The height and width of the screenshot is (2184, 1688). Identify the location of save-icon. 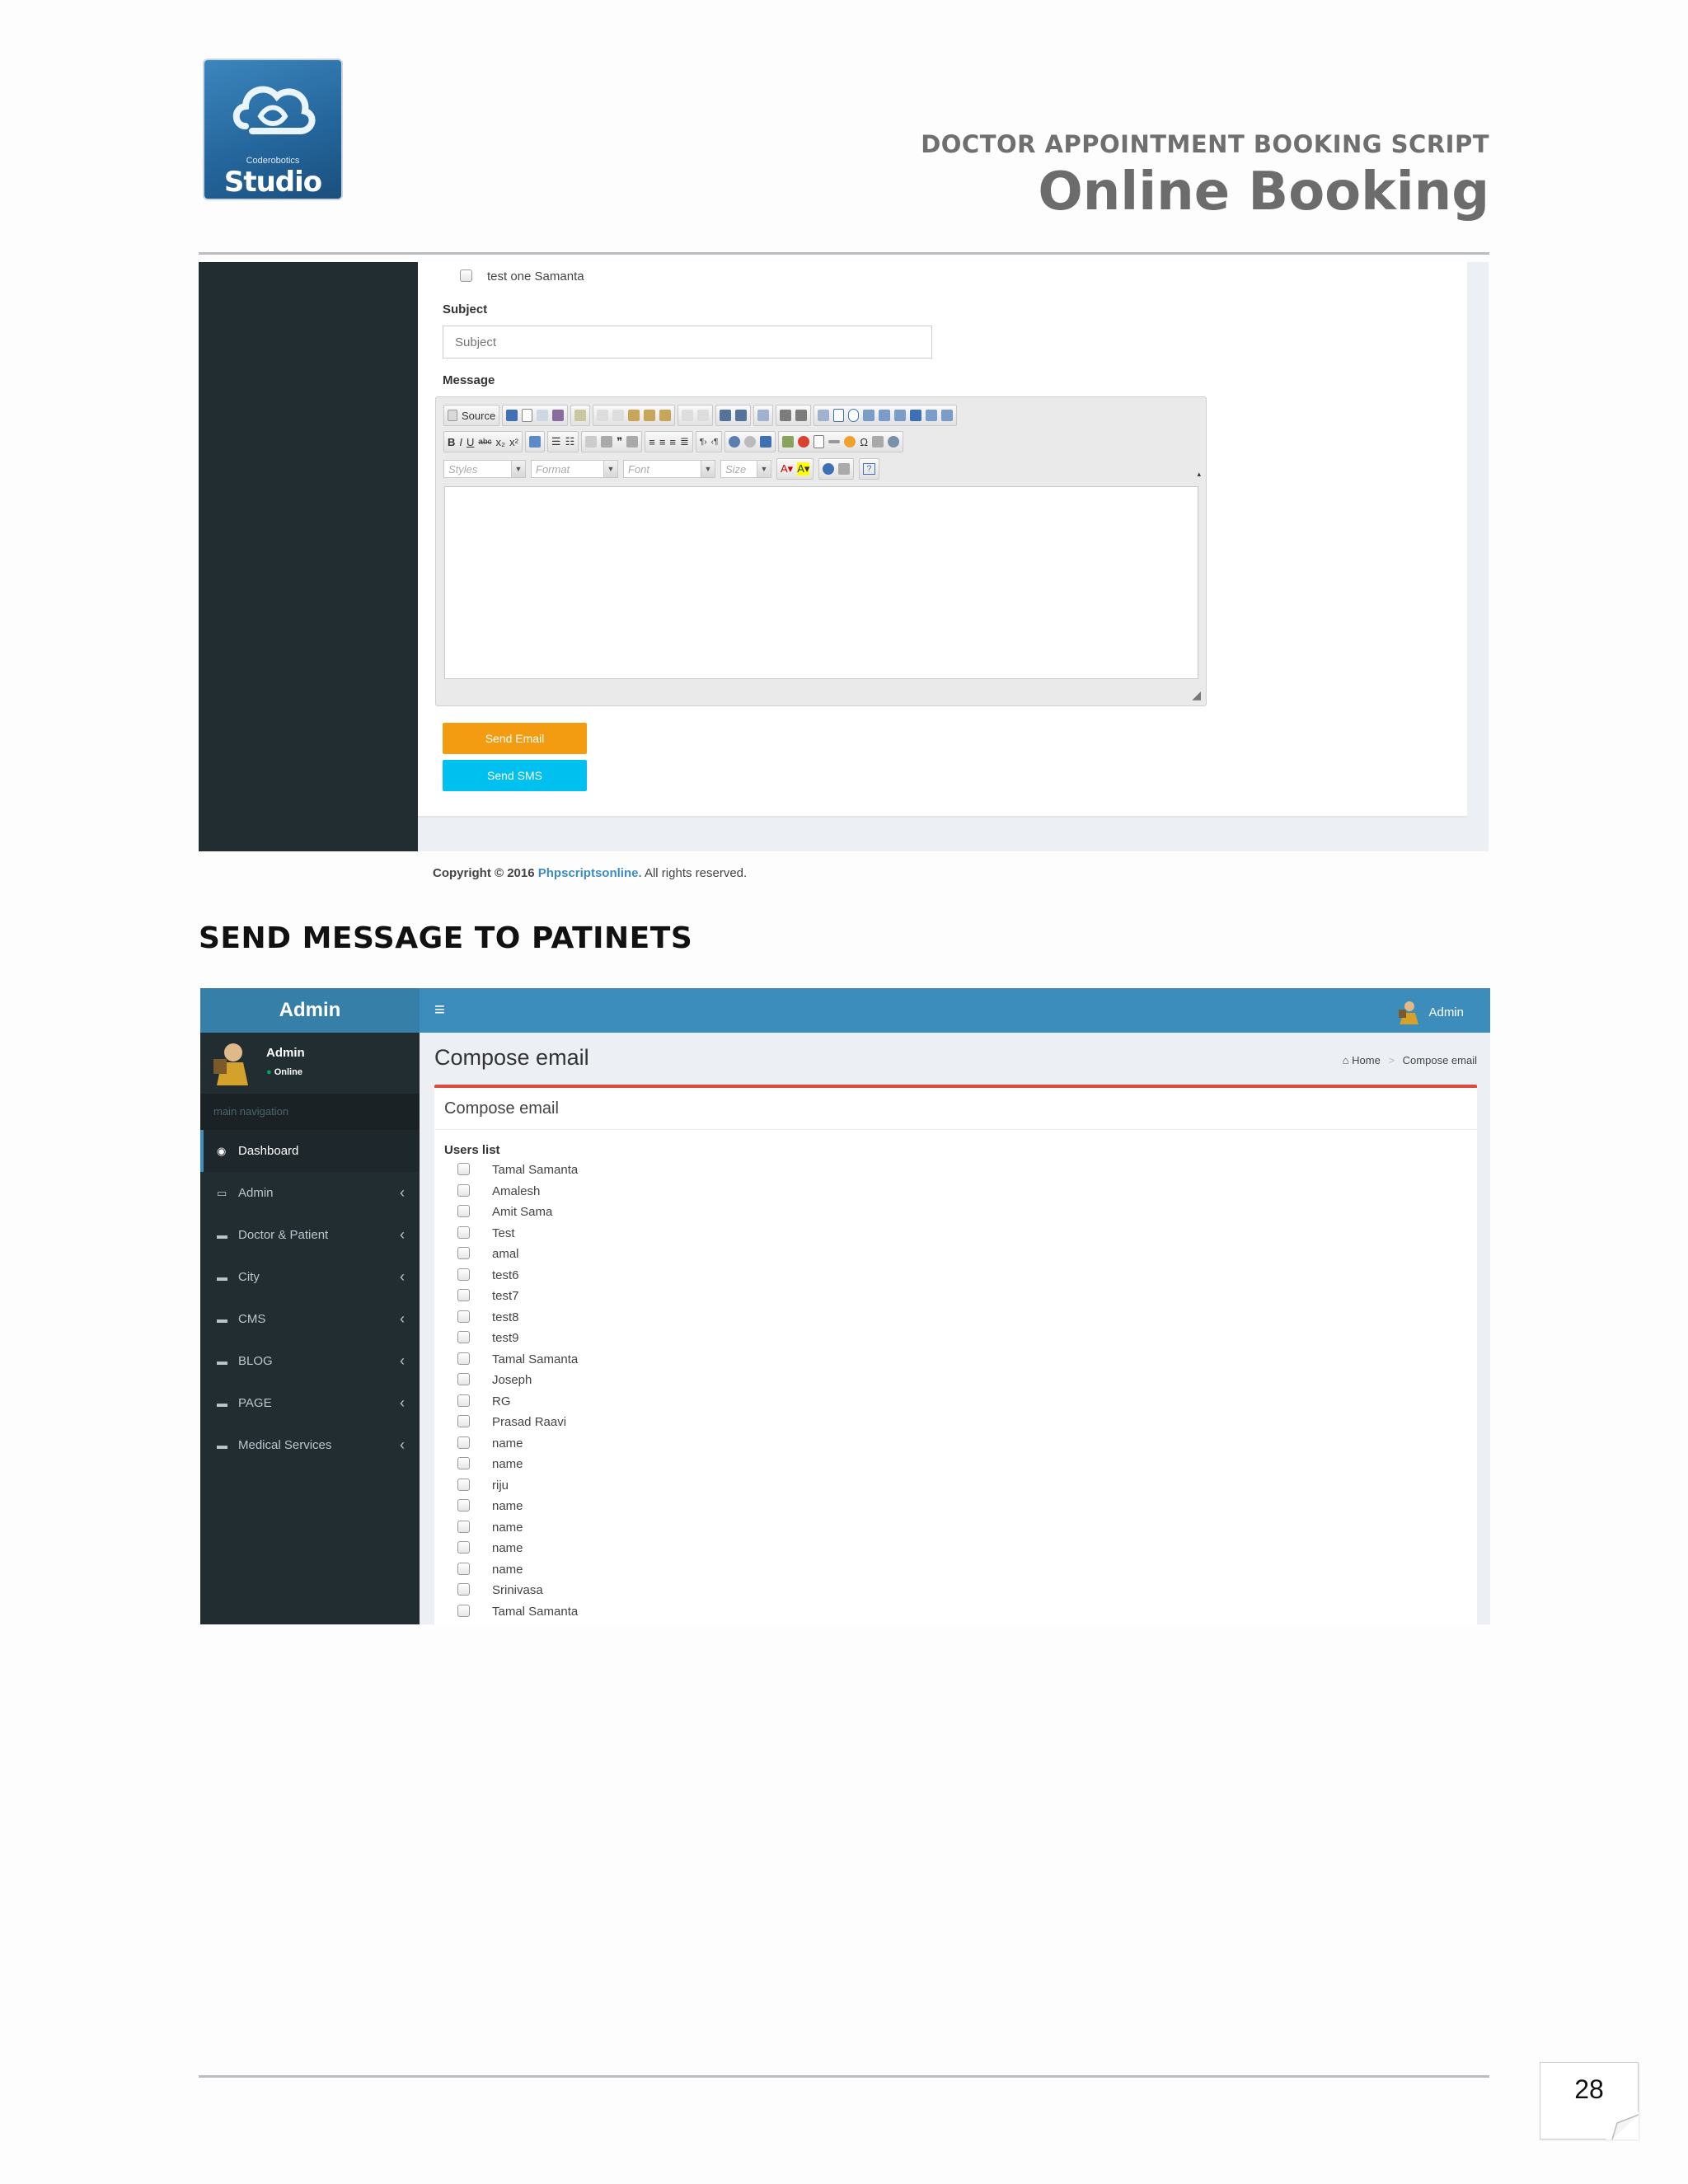
(512, 415).